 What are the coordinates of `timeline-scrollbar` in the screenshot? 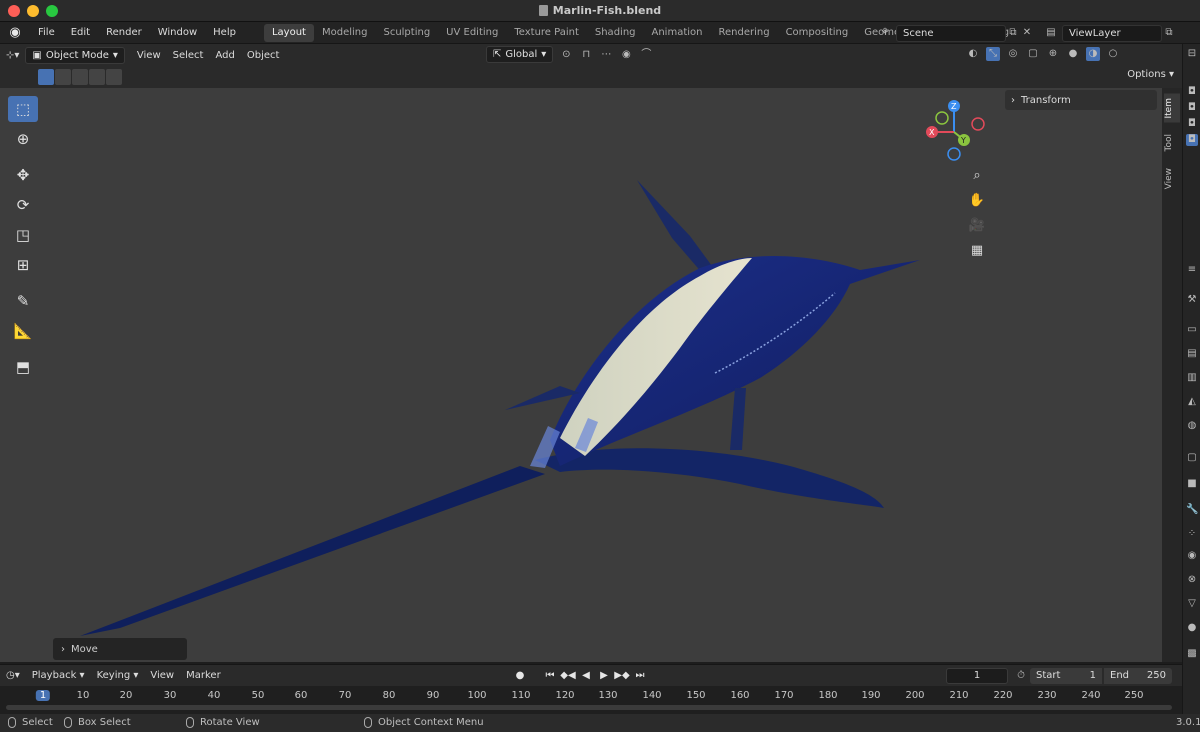 It's located at (589, 707).